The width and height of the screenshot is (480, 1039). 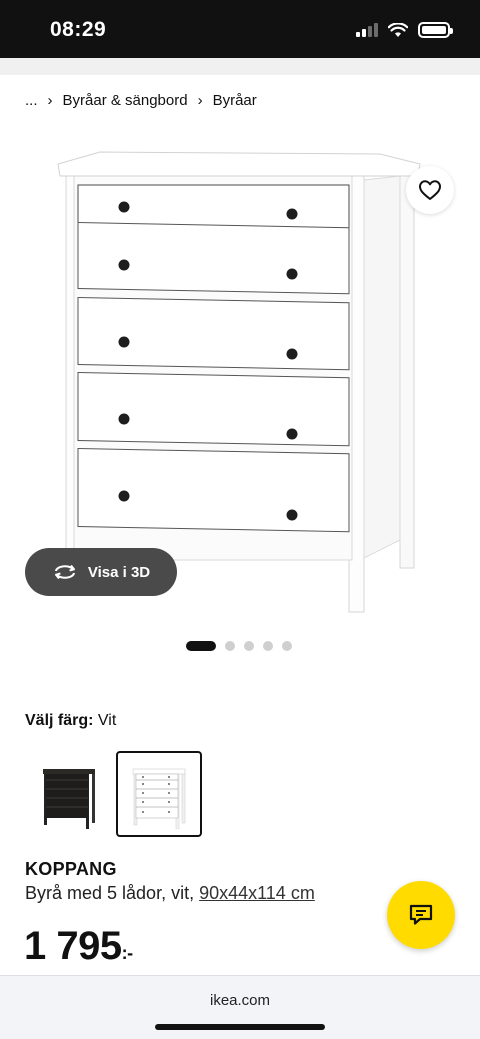 I want to click on breadcrumb: ... › Byråar & sängbord › Byråar, so click(x=141, y=100).